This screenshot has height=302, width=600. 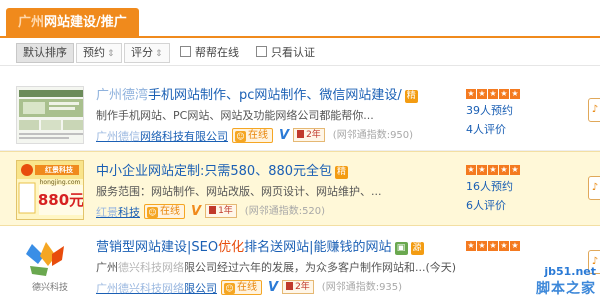 What do you see at coordinates (570, 271) in the screenshot?
I see `watermark-site: jb51.net` at bounding box center [570, 271].